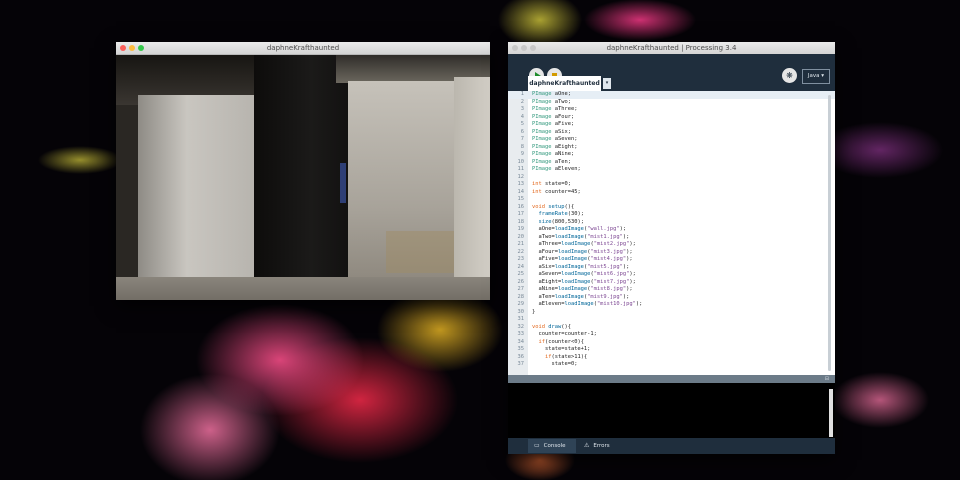 This screenshot has width=960, height=480. I want to click on code-line: 1 PImage aOne;, so click(667, 95).